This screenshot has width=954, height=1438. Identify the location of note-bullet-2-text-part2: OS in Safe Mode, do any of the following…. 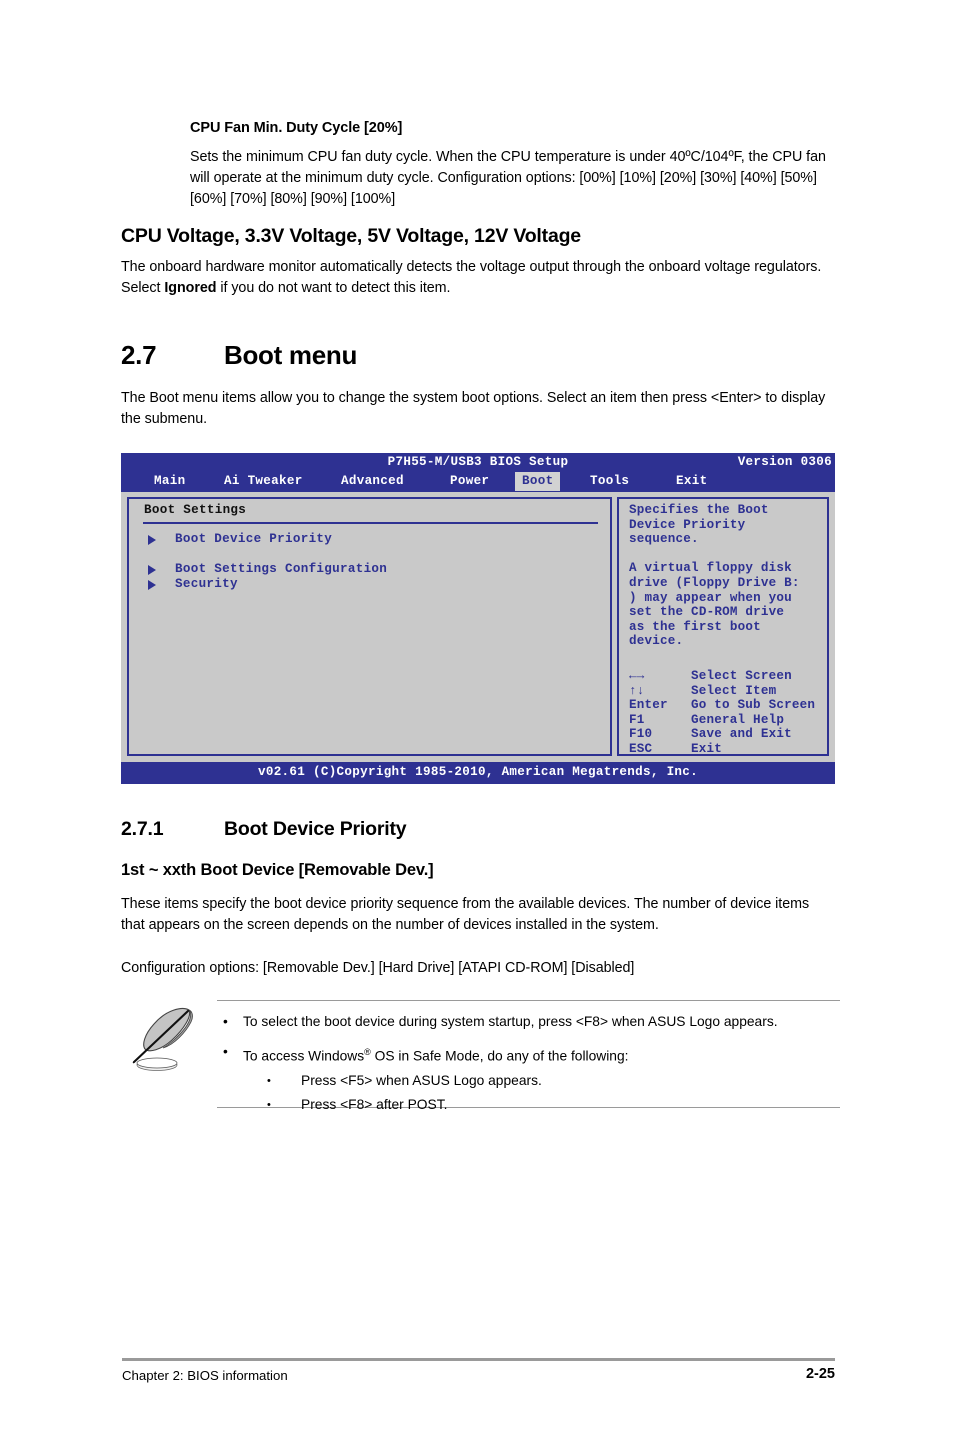
(499, 1056).